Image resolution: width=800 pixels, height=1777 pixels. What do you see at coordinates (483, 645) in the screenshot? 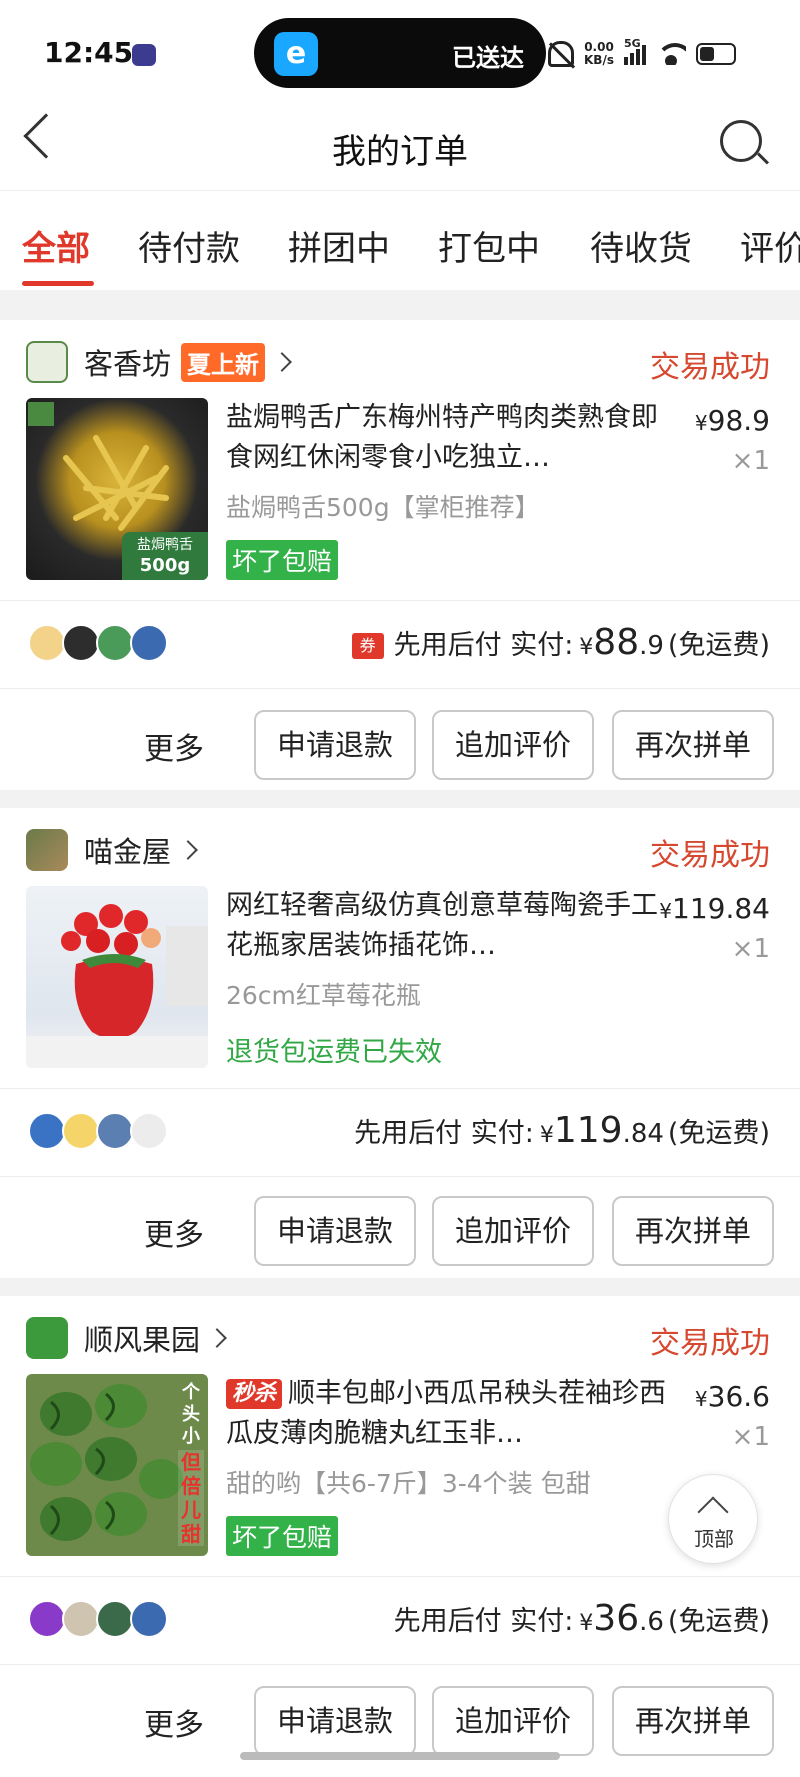
I see `pay-label: 先用后付 实付:` at bounding box center [483, 645].